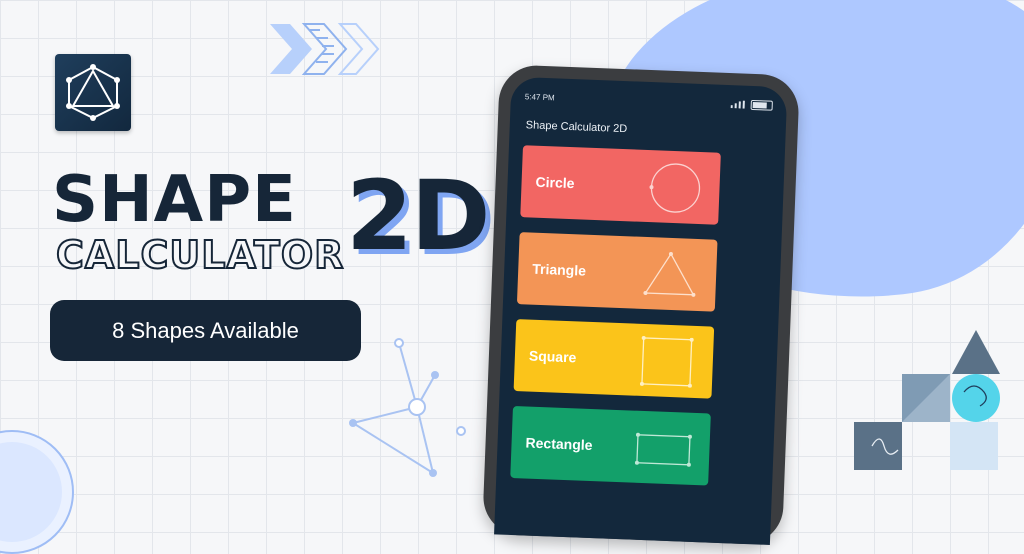 The width and height of the screenshot is (1024, 554). Describe the element at coordinates (576, 127) in the screenshot. I see `app-title: Shape Calculator 2D` at that location.